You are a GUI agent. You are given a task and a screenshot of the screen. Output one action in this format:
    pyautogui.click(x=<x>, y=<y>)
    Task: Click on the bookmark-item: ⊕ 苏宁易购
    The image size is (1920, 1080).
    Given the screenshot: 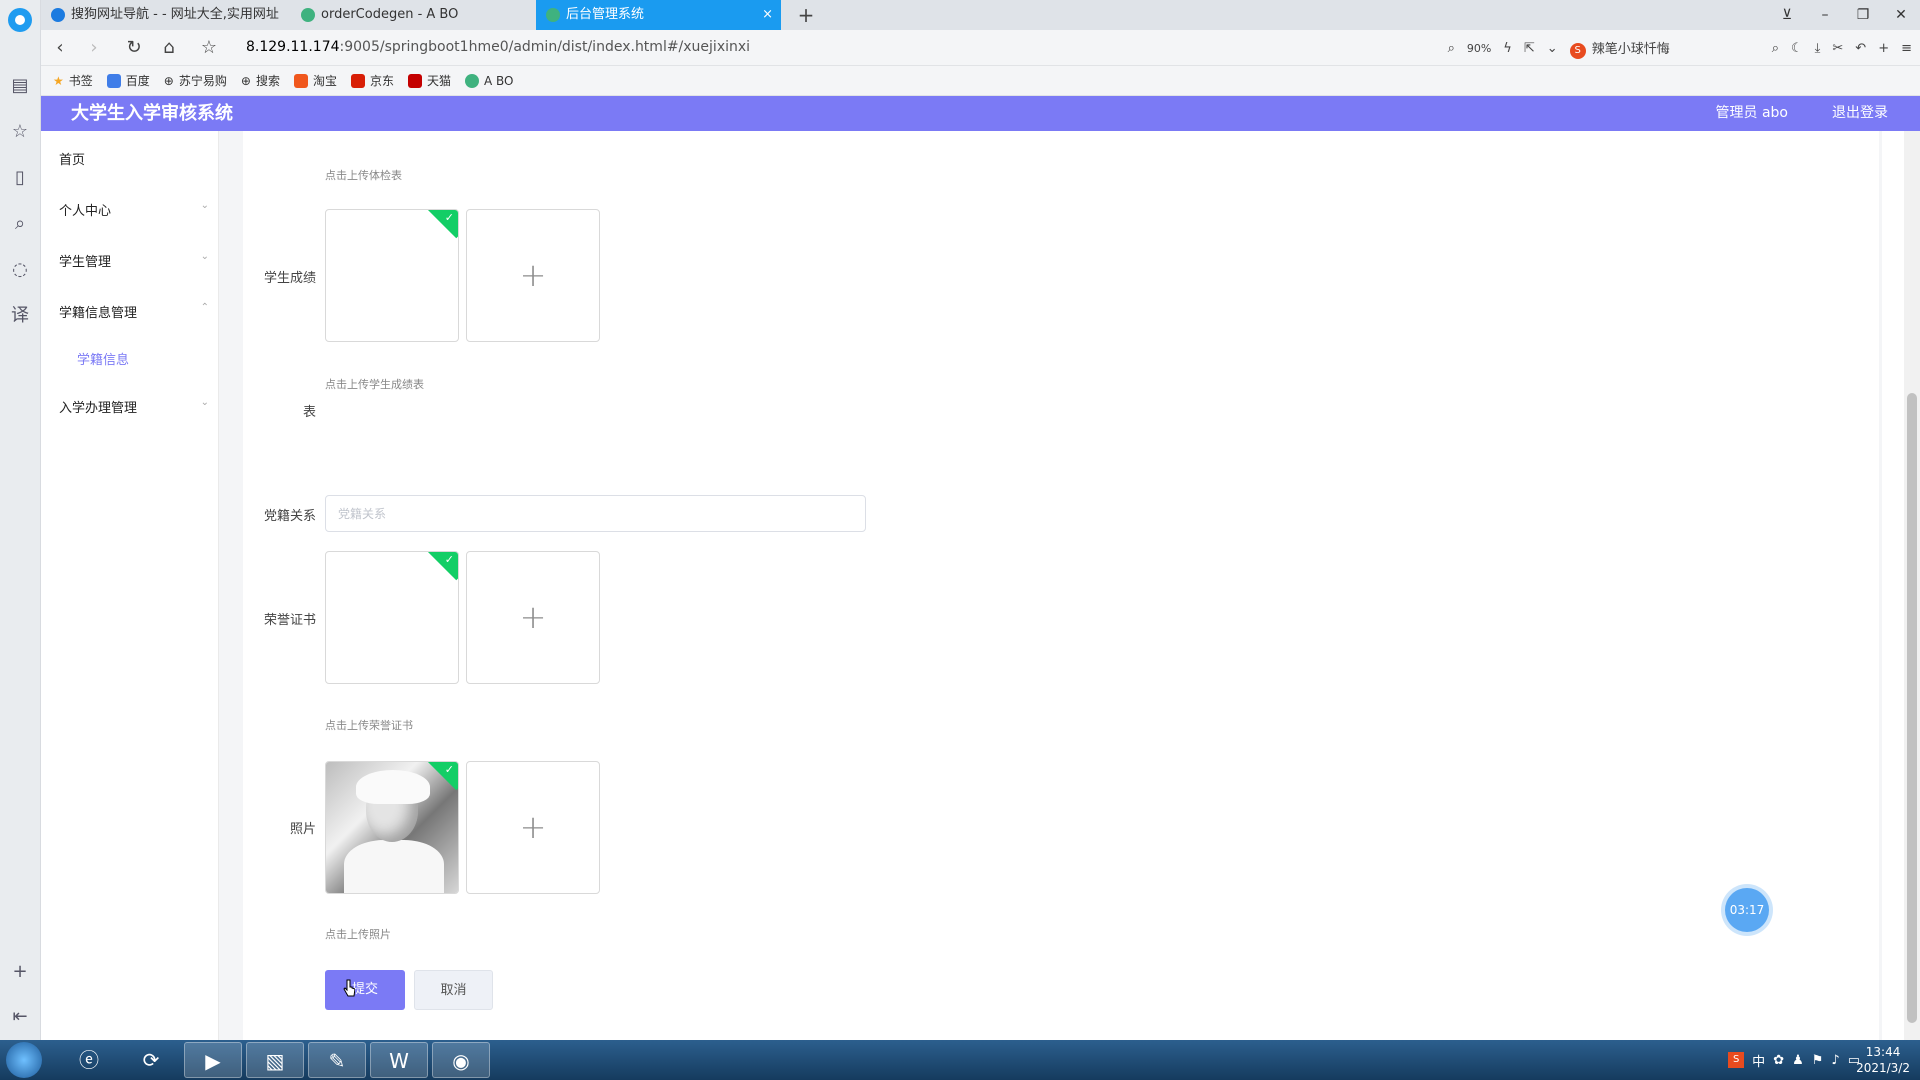 What is the action you would take?
    pyautogui.click(x=195, y=80)
    